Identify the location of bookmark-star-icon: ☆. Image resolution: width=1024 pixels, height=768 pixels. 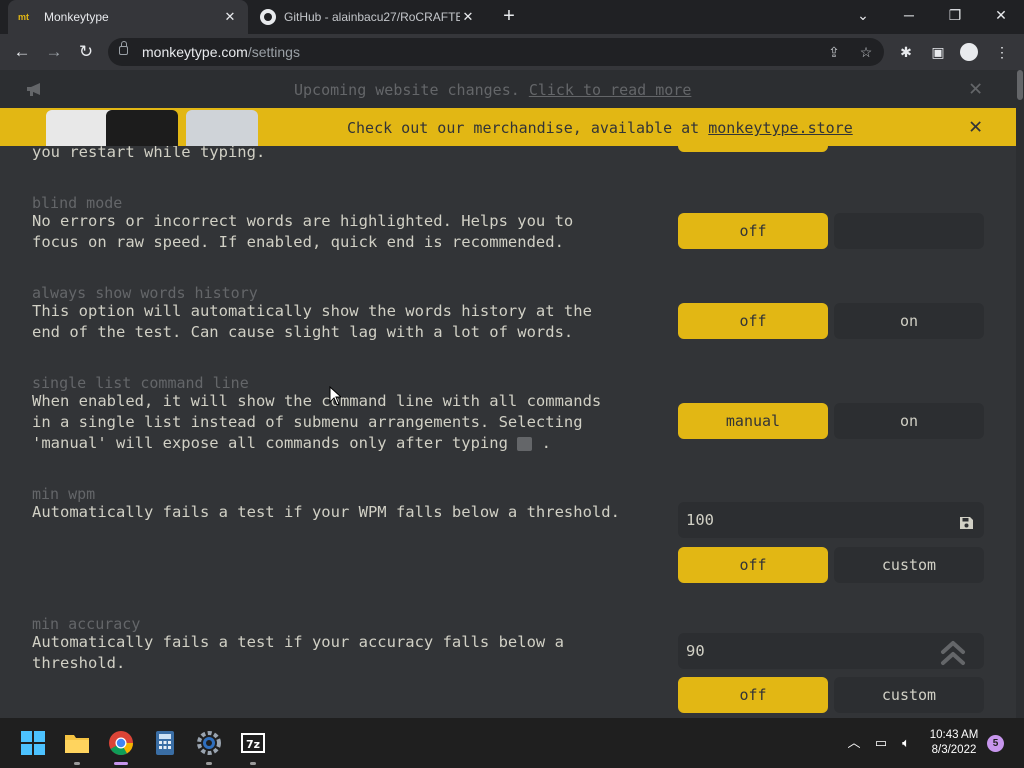
(866, 52).